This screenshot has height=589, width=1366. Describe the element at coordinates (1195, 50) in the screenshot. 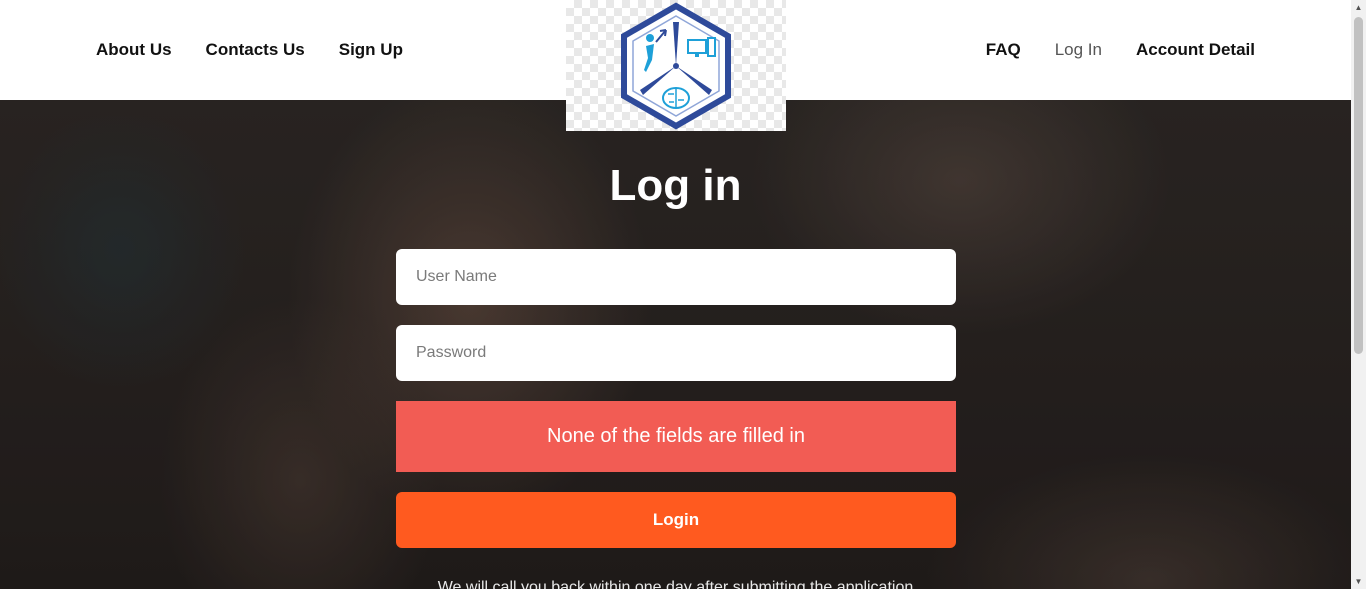

I see `nav-account-detail: Account Detail` at that location.